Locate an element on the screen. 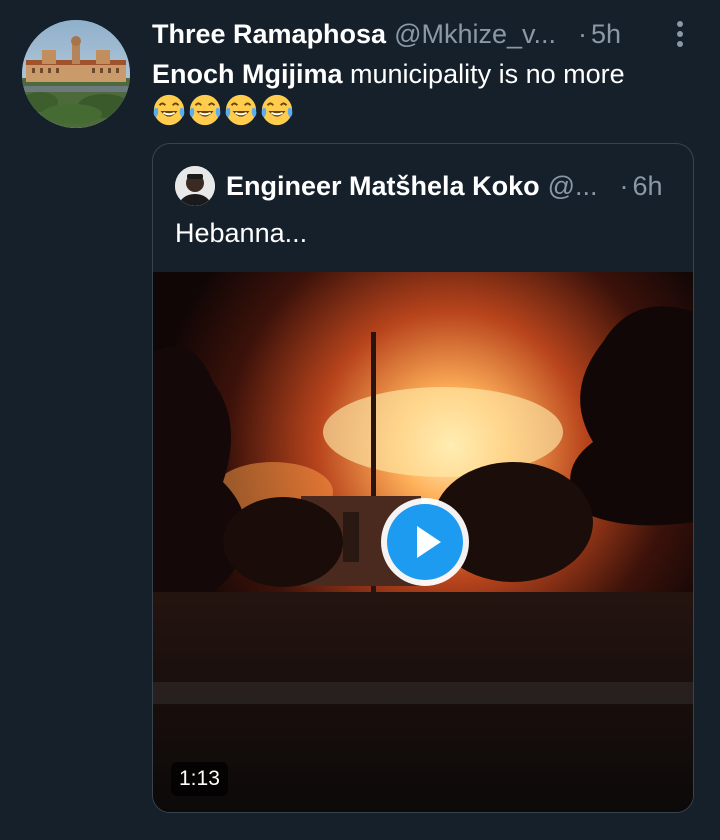 This screenshot has height=840, width=720. quoted-author-name: Engineer Matšhela Koko is located at coordinates (383, 186).